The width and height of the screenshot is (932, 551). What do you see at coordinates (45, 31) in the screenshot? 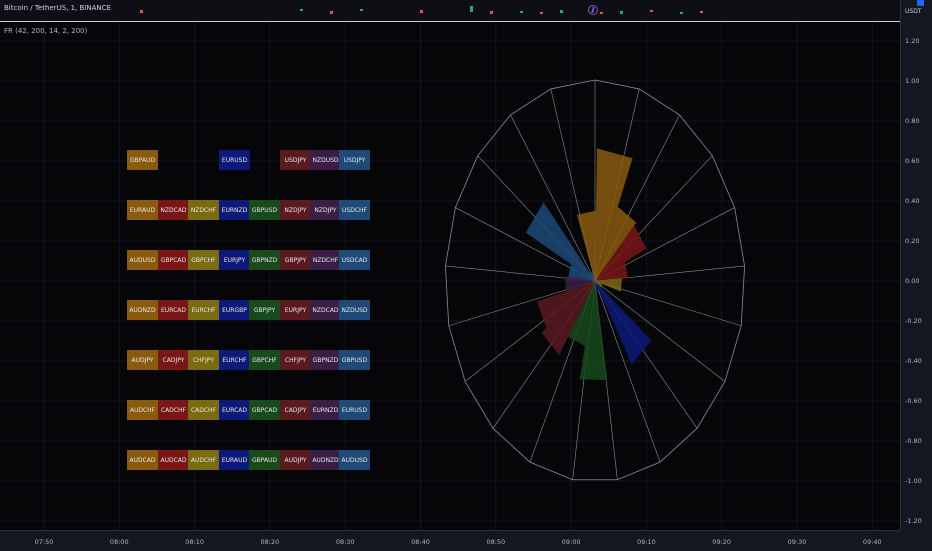
I see `indicator-label: FR (42, 200, 14, 2, 200)` at bounding box center [45, 31].